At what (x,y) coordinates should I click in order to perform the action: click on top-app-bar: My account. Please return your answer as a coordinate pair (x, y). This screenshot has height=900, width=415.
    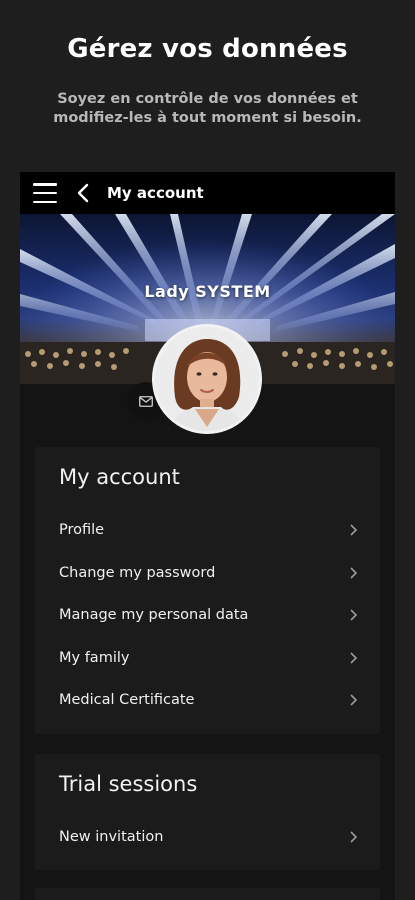
    Looking at the image, I should click on (207, 193).